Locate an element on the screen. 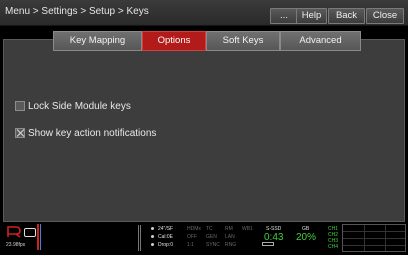  tab-key-mapping: Key Mapping is located at coordinates (97, 41).